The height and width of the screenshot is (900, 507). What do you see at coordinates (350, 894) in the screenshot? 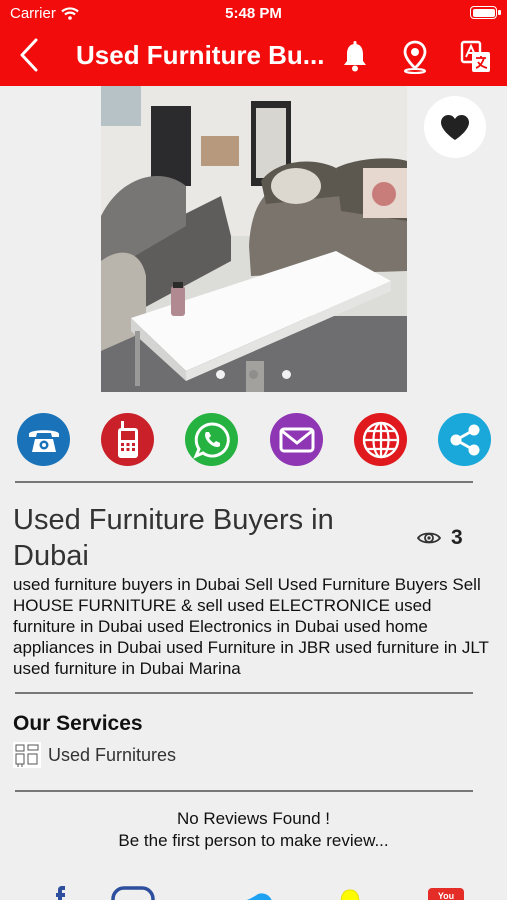
I see `snapchat-icon` at bounding box center [350, 894].